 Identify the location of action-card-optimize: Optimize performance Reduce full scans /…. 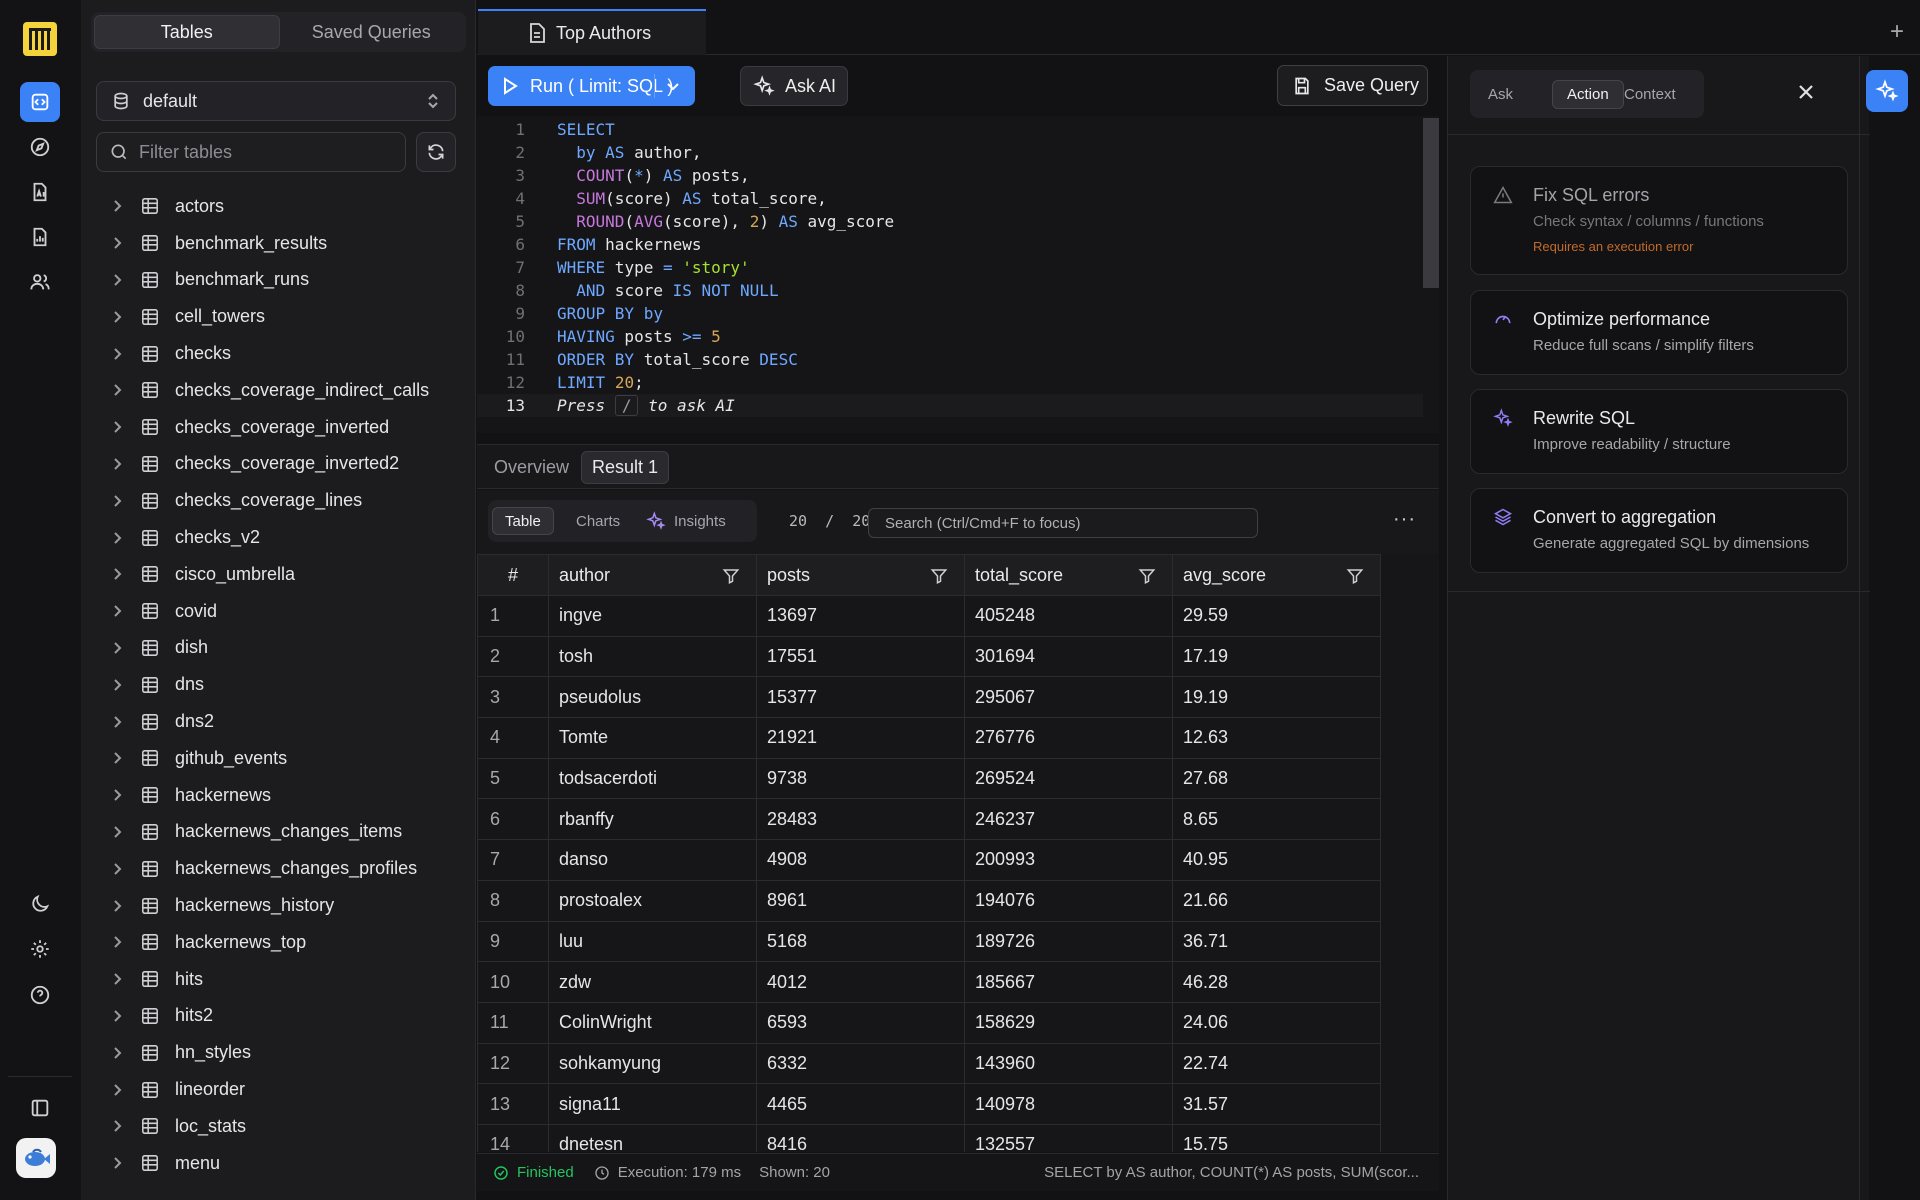
(1659, 332).